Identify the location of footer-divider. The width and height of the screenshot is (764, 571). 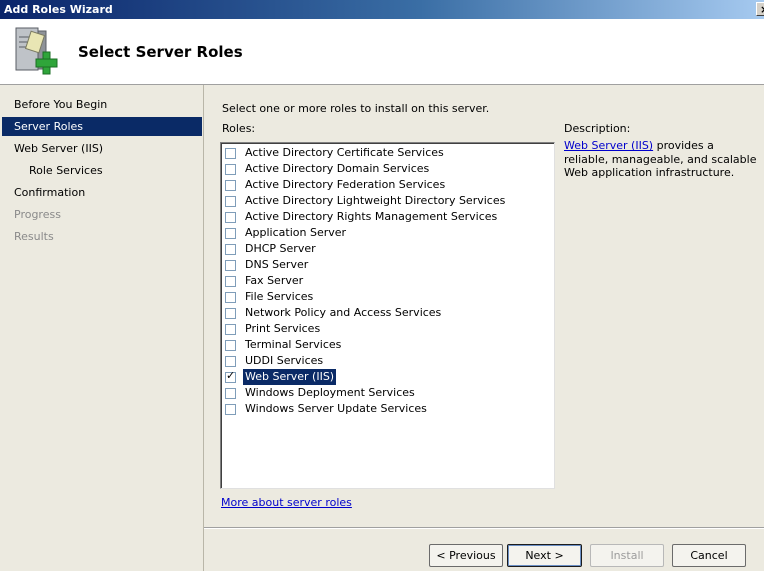
(484, 528).